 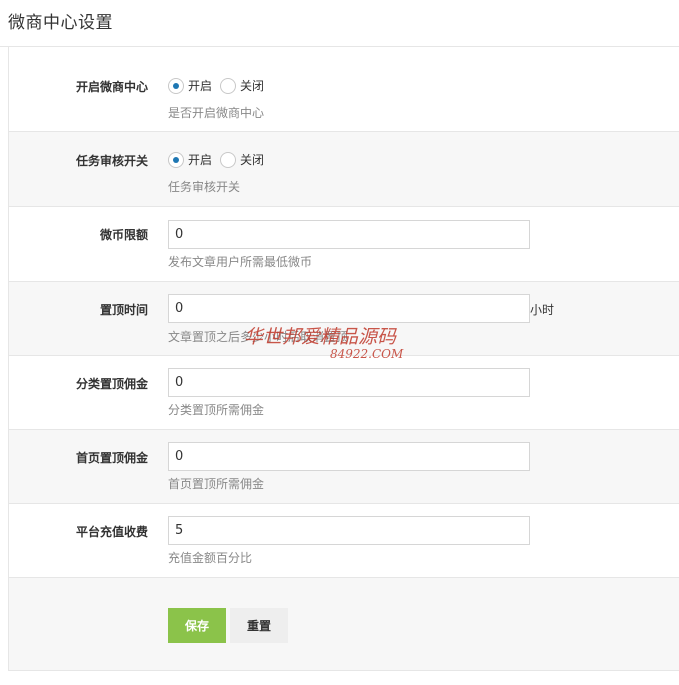 What do you see at coordinates (60, 23) in the screenshot?
I see `page-title: 微商中心设置` at bounding box center [60, 23].